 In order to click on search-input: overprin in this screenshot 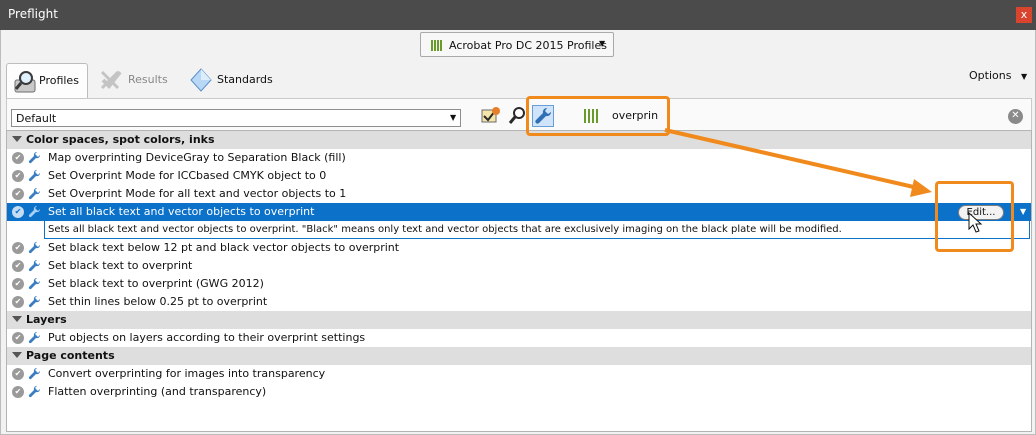, I will do `click(819, 116)`.